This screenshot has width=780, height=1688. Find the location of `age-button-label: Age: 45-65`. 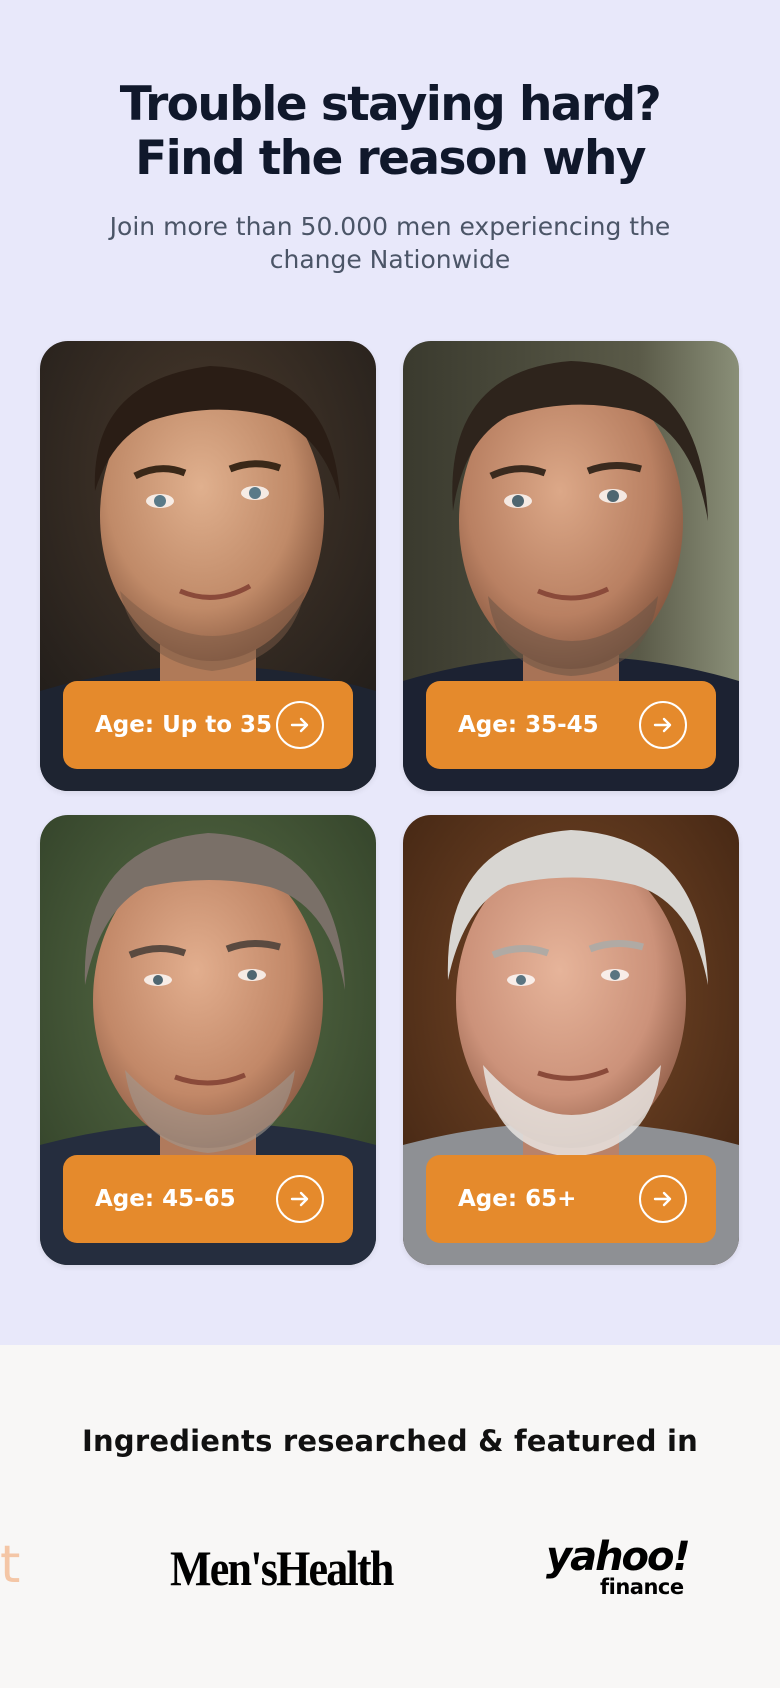

age-button-label: Age: 45-65 is located at coordinates (165, 1199).